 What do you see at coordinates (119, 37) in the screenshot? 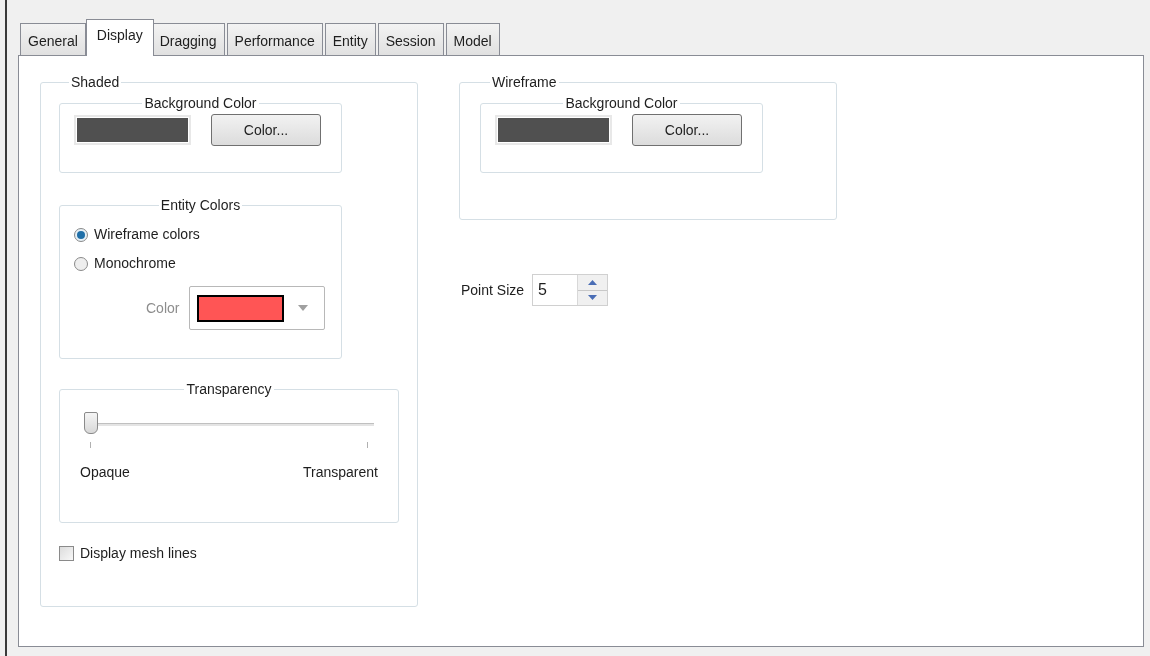
I see `tab: Display` at bounding box center [119, 37].